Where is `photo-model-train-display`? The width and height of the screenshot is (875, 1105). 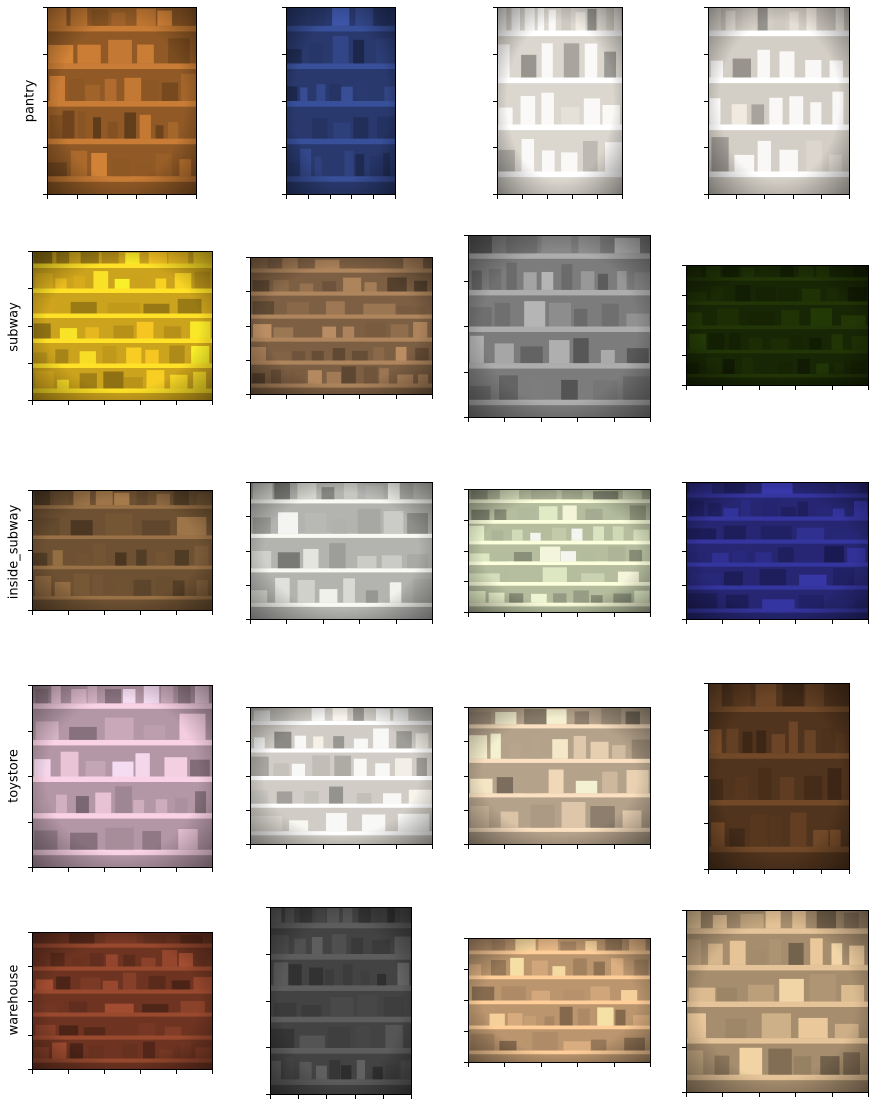 photo-model-train-display is located at coordinates (559, 776).